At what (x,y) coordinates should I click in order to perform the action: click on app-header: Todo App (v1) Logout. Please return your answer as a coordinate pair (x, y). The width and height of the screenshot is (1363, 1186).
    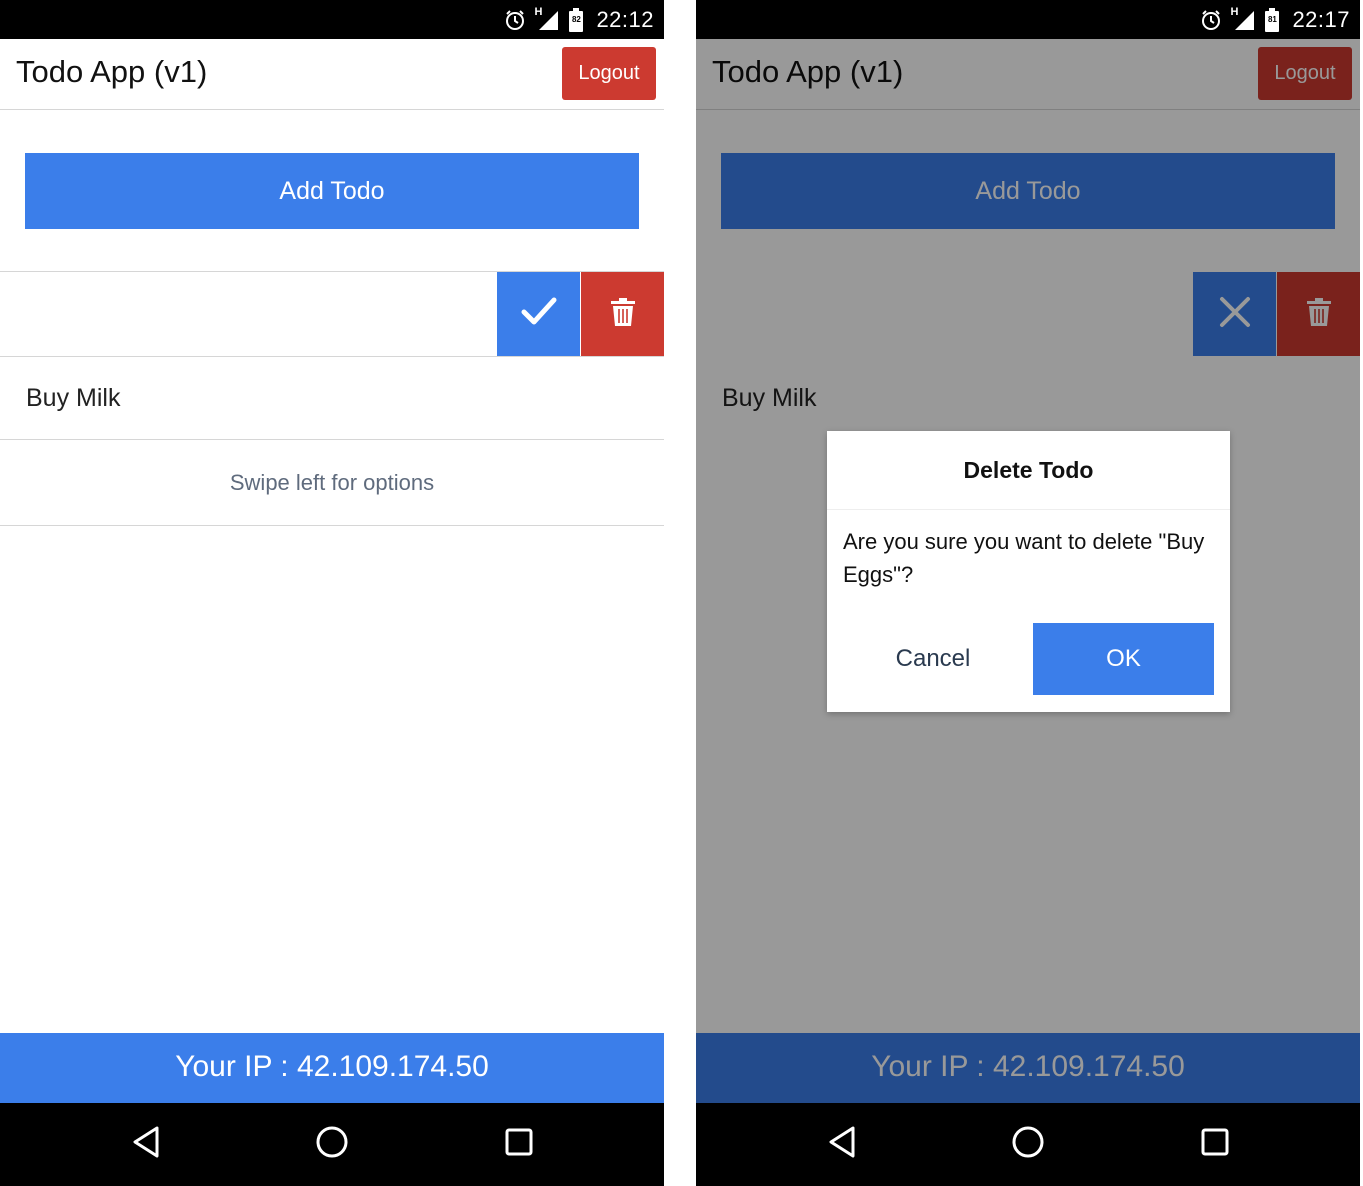
    Looking at the image, I should click on (332, 74).